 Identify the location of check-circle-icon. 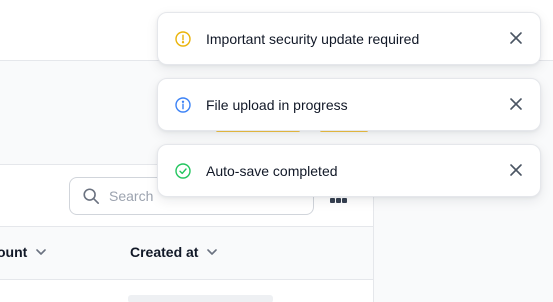
(183, 171).